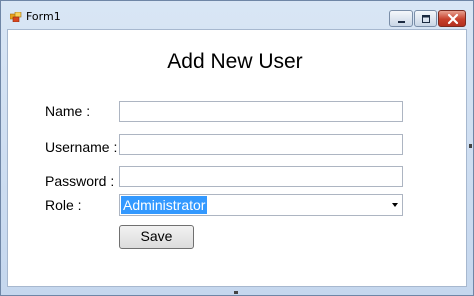 This screenshot has height=296, width=474. What do you see at coordinates (395, 205) in the screenshot?
I see `chevron-down-icon` at bounding box center [395, 205].